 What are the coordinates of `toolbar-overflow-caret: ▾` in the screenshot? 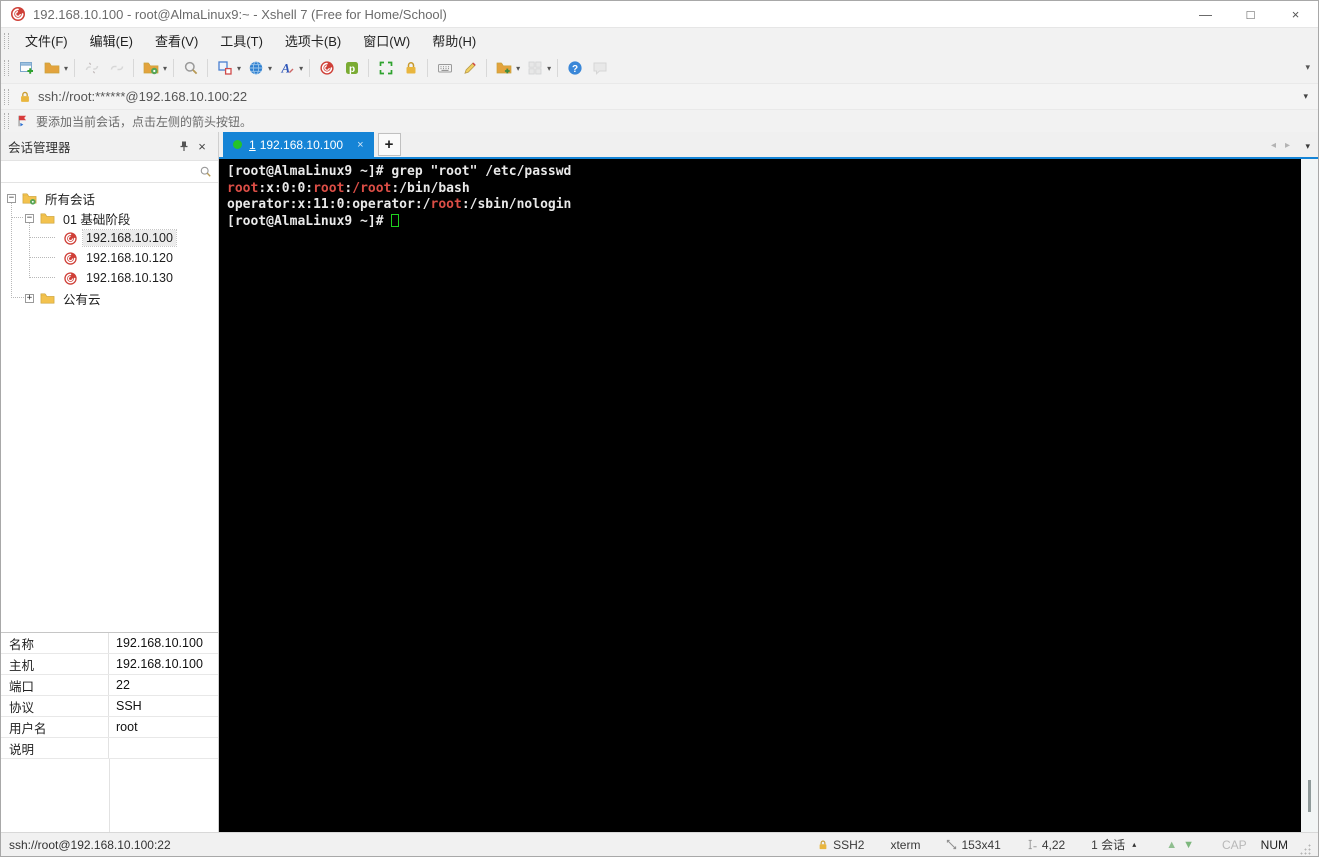 It's located at (1307, 67).